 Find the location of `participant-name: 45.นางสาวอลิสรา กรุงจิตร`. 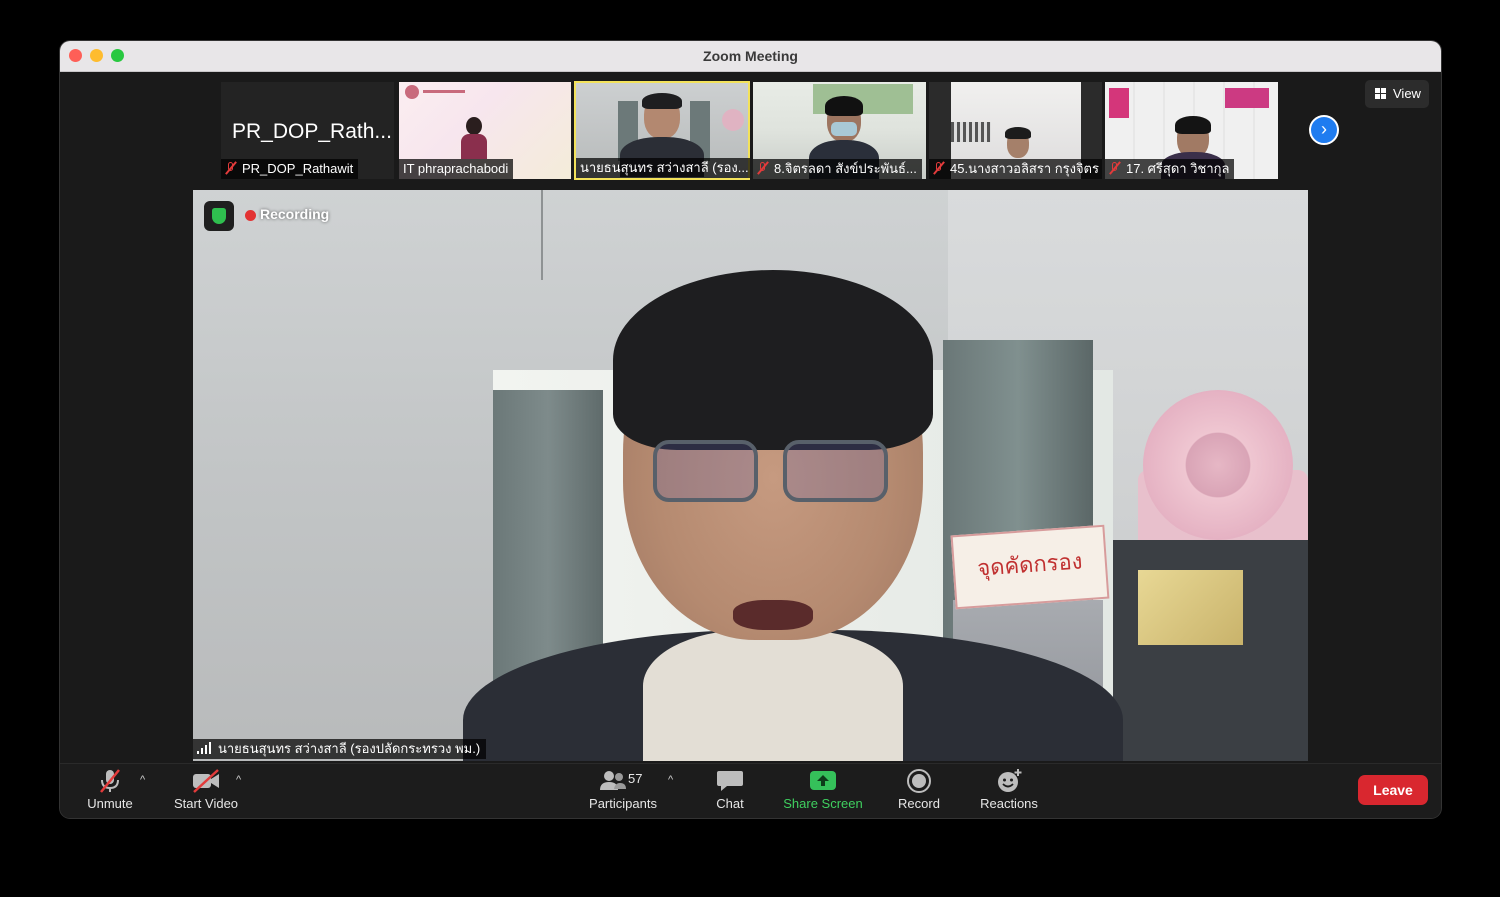

participant-name: 45.นางสาวอลิสรา กรุงจิตร is located at coordinates (1024, 168).